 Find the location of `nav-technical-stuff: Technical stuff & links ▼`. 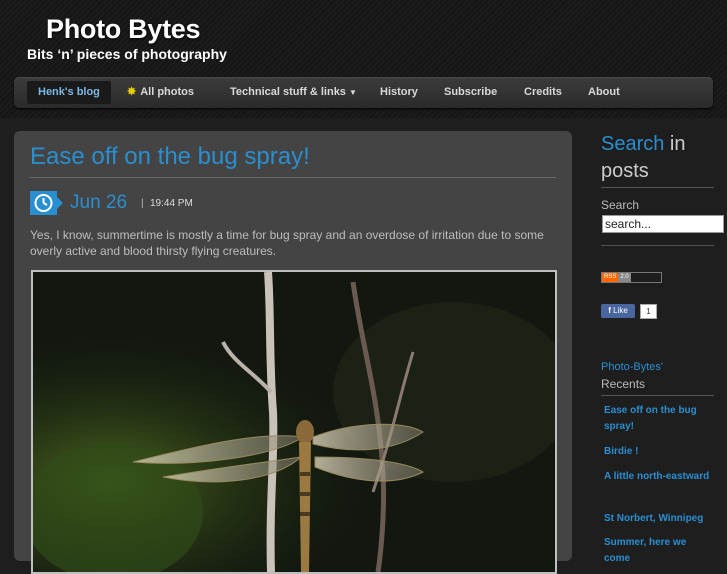

nav-technical-stuff: Technical stuff & links ▼ is located at coordinates (293, 92).